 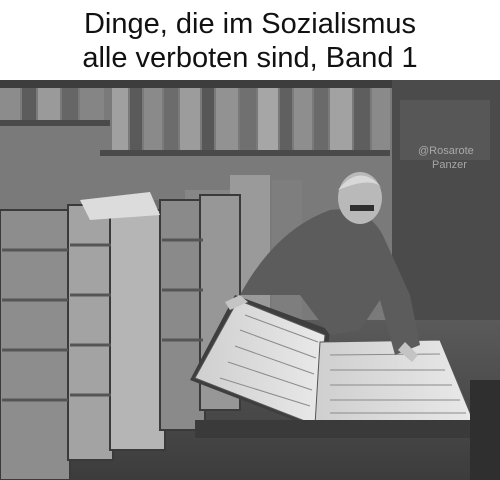 I want to click on upper-middle-books, so click(x=251, y=119).